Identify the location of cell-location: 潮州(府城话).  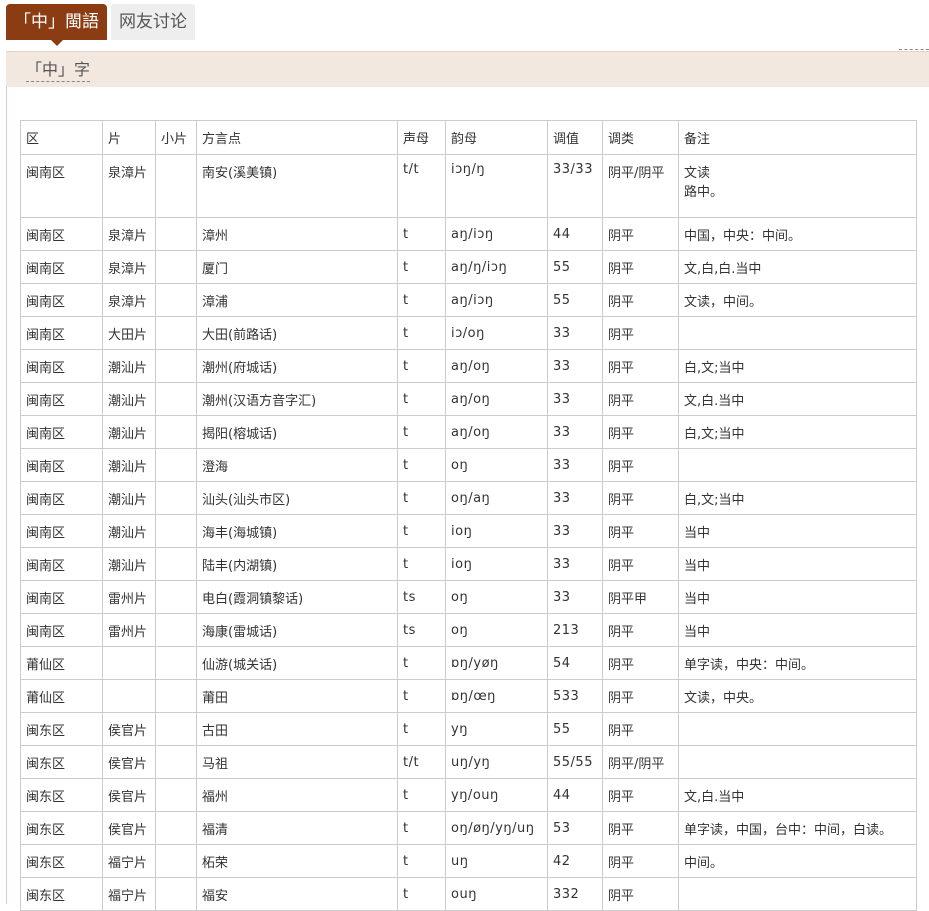
(297, 366).